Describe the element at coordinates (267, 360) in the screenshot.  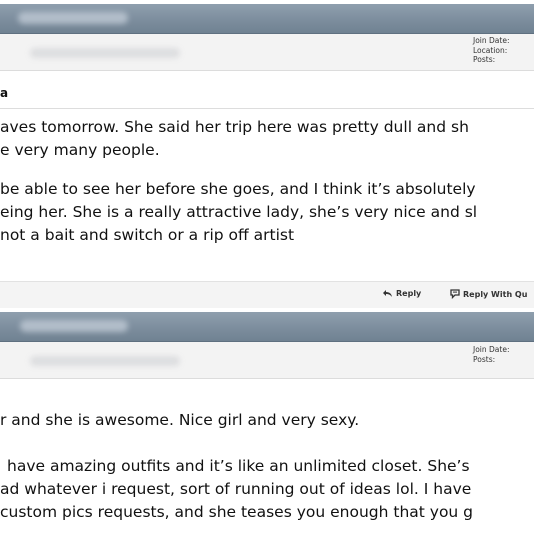
I see `post-user-info-2: Join Date: Posts:` at that location.